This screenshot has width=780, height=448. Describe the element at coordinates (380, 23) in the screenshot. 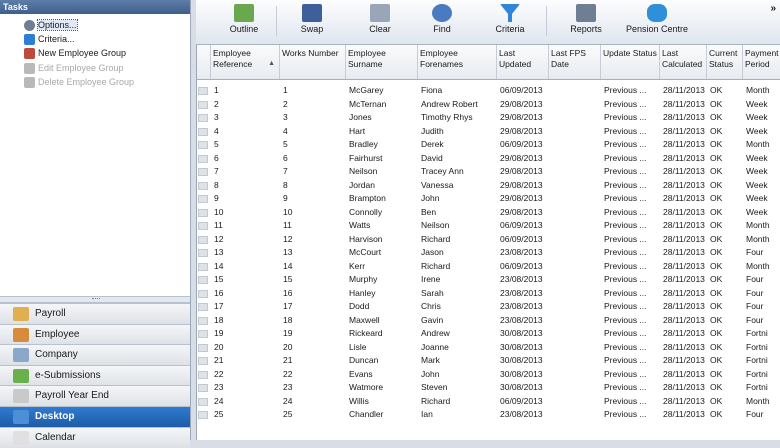

I see `toolbar-button-clear: Clear` at that location.